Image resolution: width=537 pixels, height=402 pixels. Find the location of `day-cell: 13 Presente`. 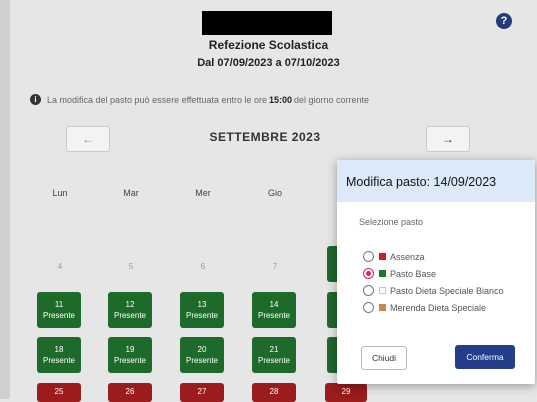

day-cell: 13 Presente is located at coordinates (202, 310).